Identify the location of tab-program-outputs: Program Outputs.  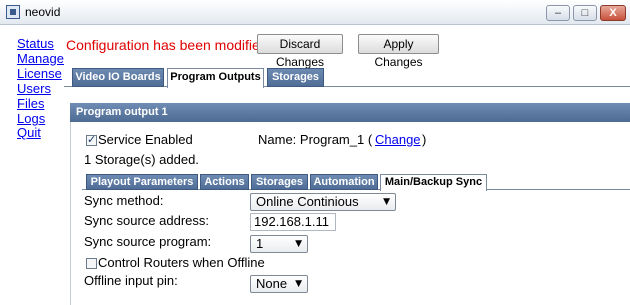
(215, 78).